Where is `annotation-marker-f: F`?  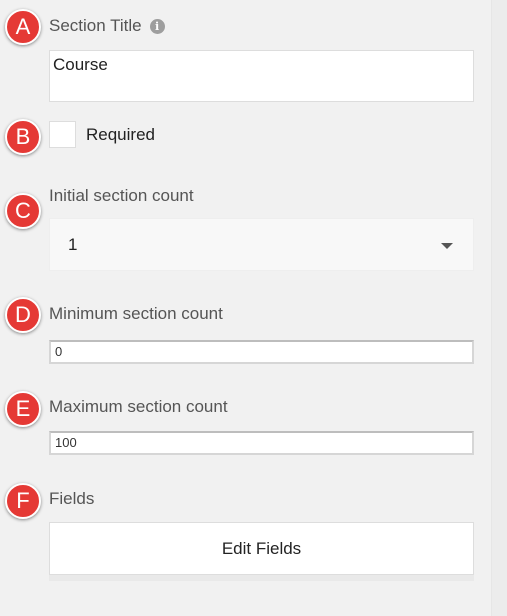
annotation-marker-f: F is located at coordinates (23, 501).